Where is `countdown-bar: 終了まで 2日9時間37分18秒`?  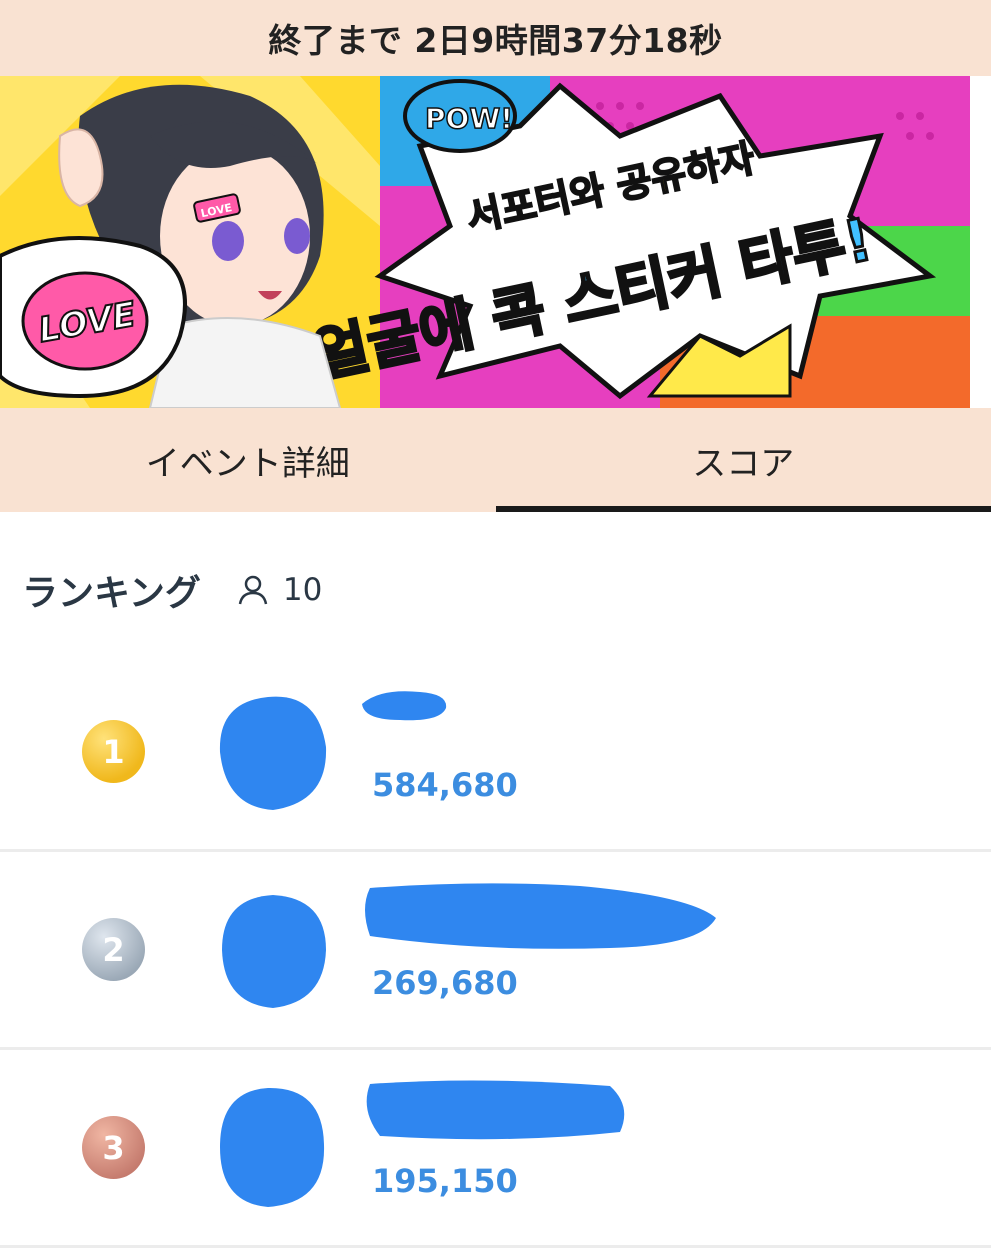 countdown-bar: 終了まで 2日9時間37分18秒 is located at coordinates (495, 38).